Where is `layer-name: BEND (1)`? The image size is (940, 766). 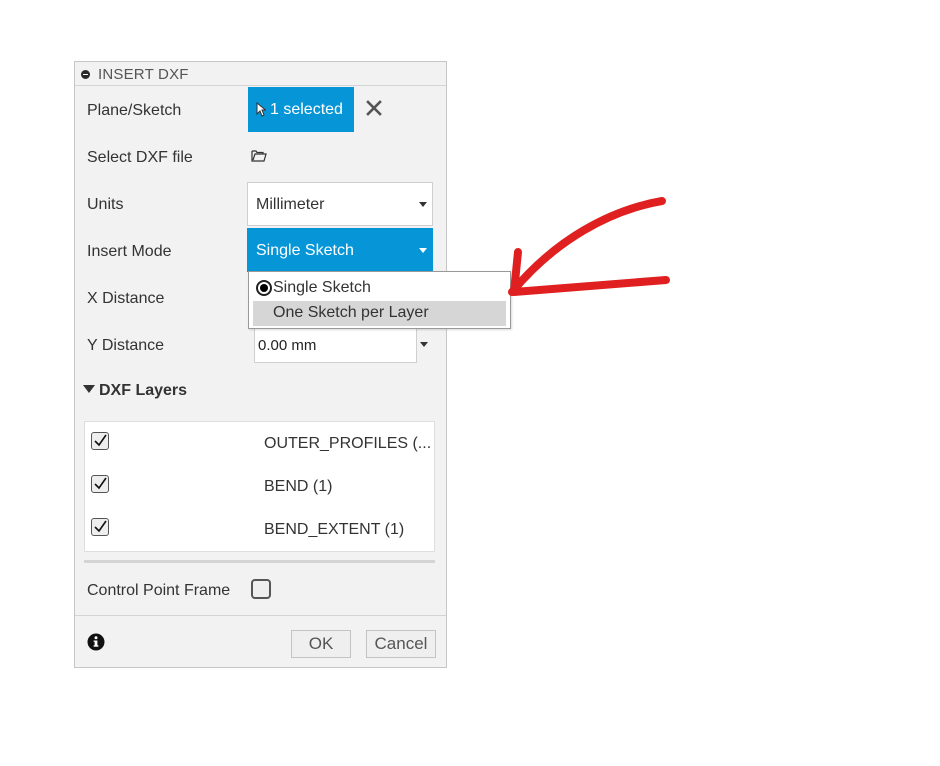 layer-name: BEND (1) is located at coordinates (298, 486).